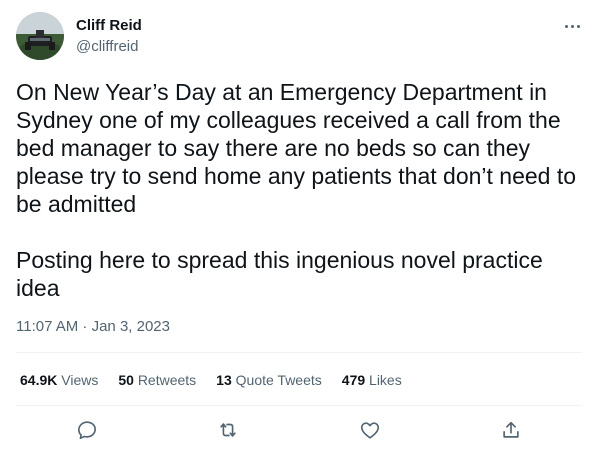 Image resolution: width=598 pixels, height=453 pixels. I want to click on likes-label: Likes, so click(385, 380).